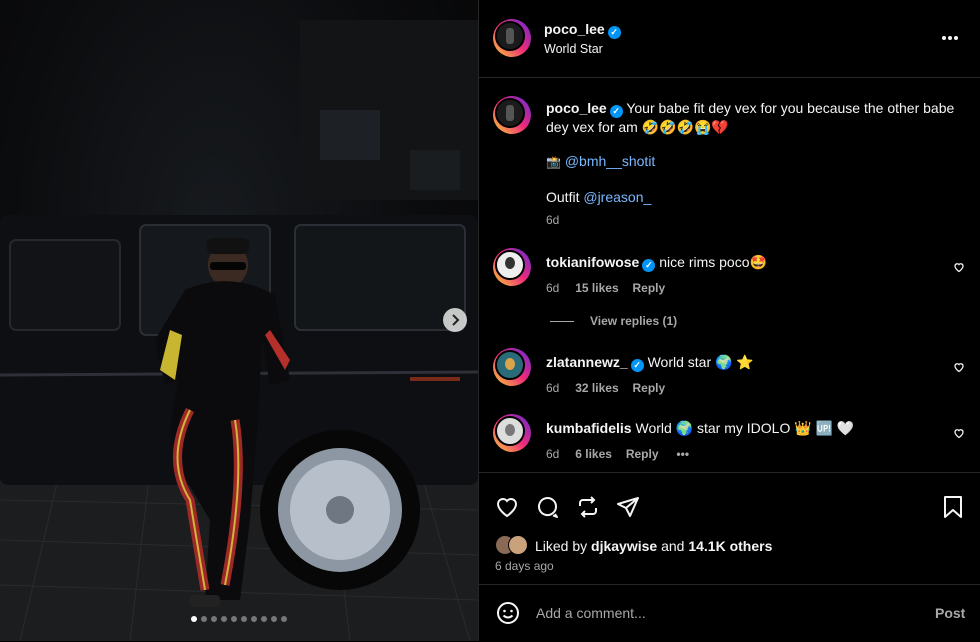 Image resolution: width=980 pixels, height=642 pixels. What do you see at coordinates (682, 454) in the screenshot?
I see `comment-more-options: •••` at bounding box center [682, 454].